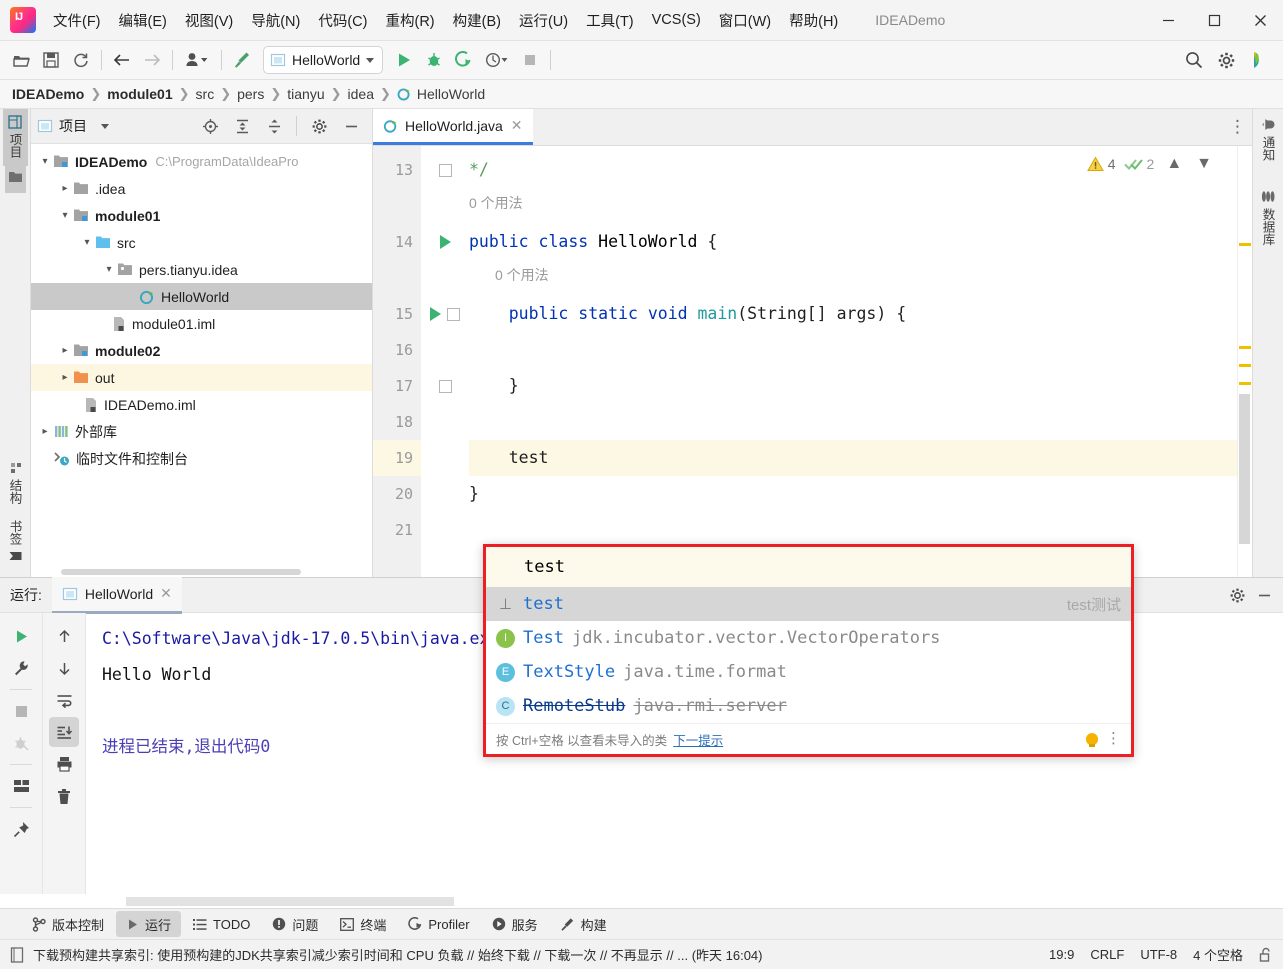 This screenshot has width=1283, height=969. Describe the element at coordinates (515, 924) in the screenshot. I see `status-button-services: 服务` at that location.